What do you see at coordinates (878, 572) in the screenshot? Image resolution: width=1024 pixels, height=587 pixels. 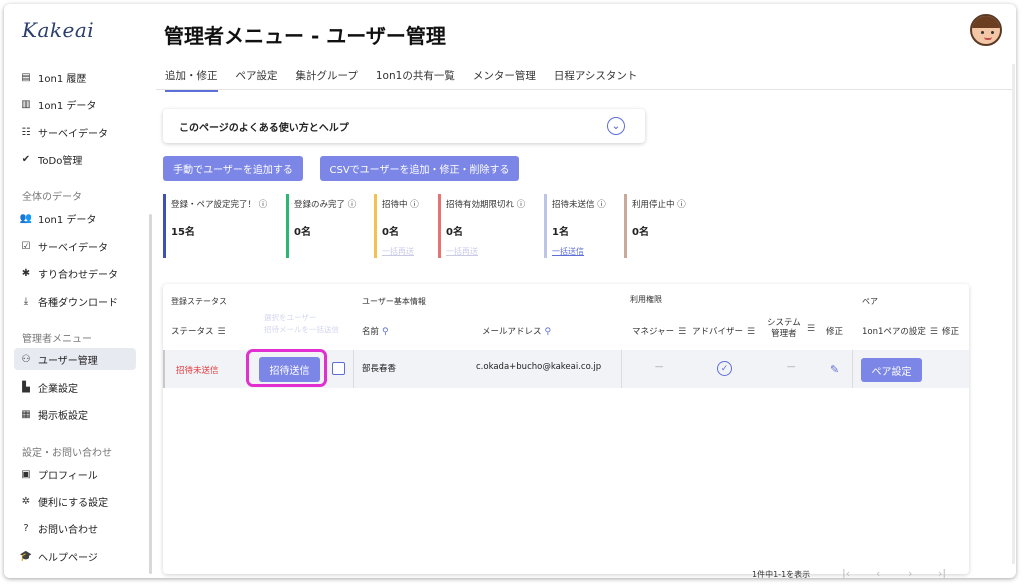 I see `prev-page-icon: ‹` at bounding box center [878, 572].